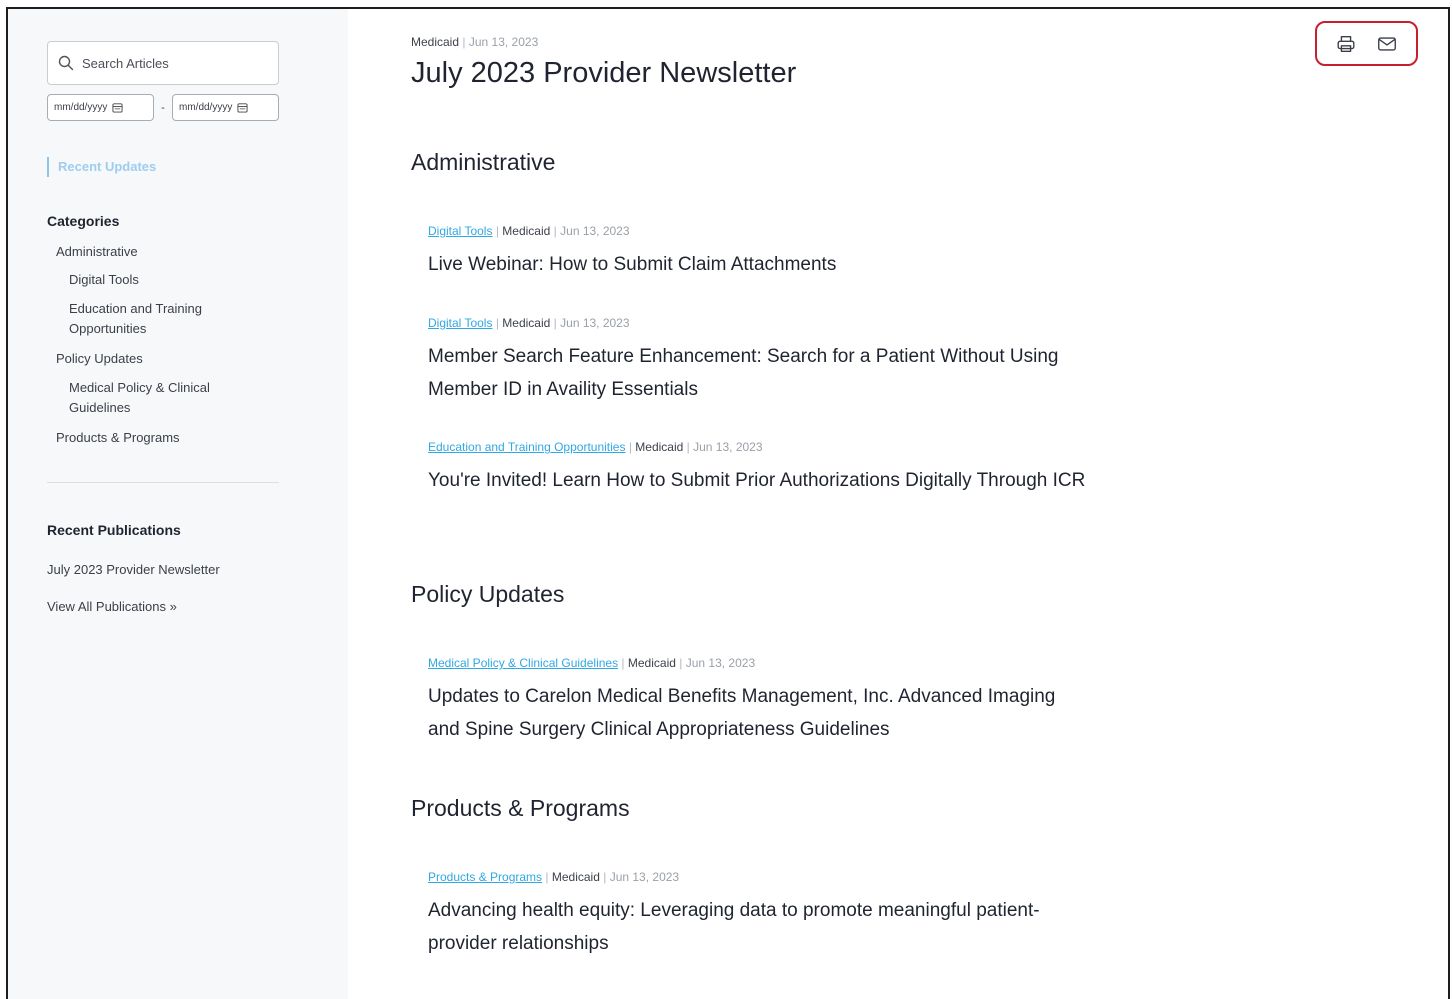 The image size is (1452, 999). What do you see at coordinates (114, 530) in the screenshot?
I see `recent-publications-heading: Recent Publications` at bounding box center [114, 530].